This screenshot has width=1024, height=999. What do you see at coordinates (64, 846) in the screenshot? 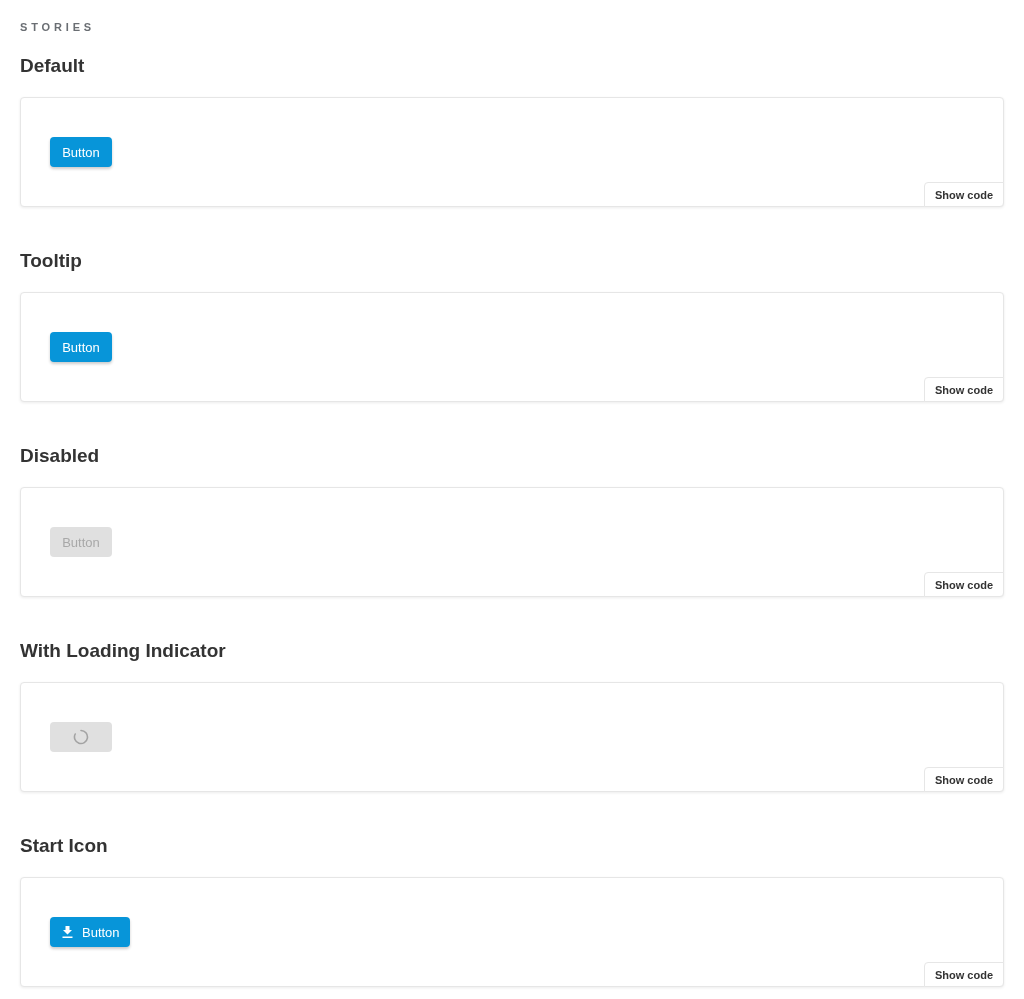
I see `story-title: Start Icon` at bounding box center [64, 846].